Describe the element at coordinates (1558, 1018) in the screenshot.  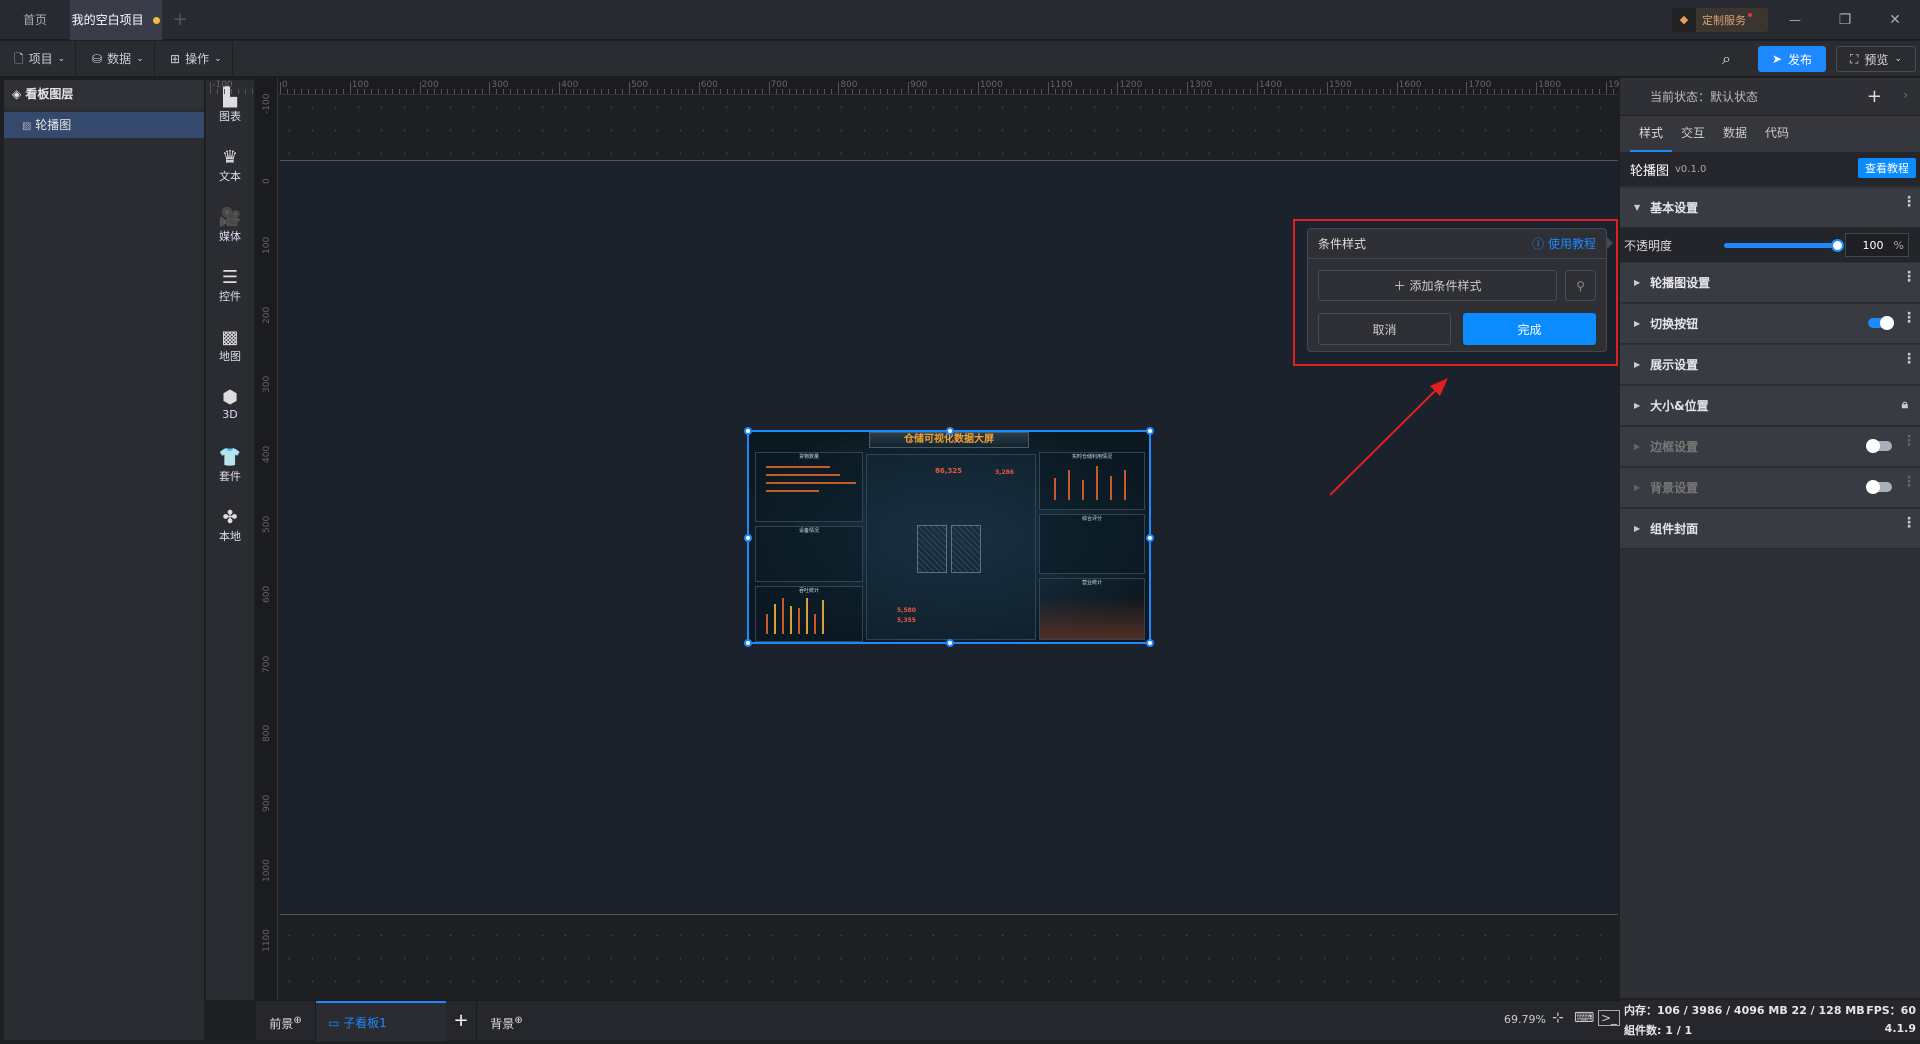
I see `fit-screen-icon: ⊹` at that location.